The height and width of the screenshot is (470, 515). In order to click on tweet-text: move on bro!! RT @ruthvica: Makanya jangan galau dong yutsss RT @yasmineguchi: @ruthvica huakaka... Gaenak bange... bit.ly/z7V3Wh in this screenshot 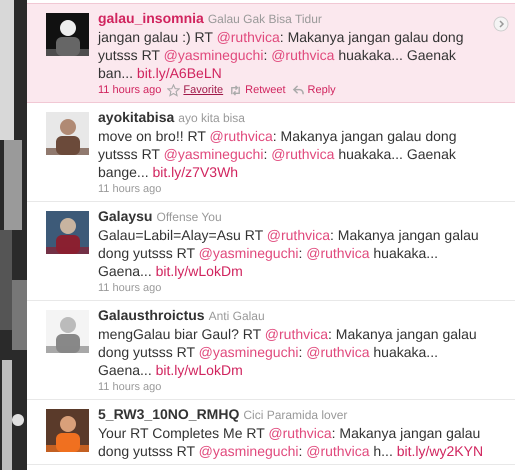, I will do `click(278, 154)`.